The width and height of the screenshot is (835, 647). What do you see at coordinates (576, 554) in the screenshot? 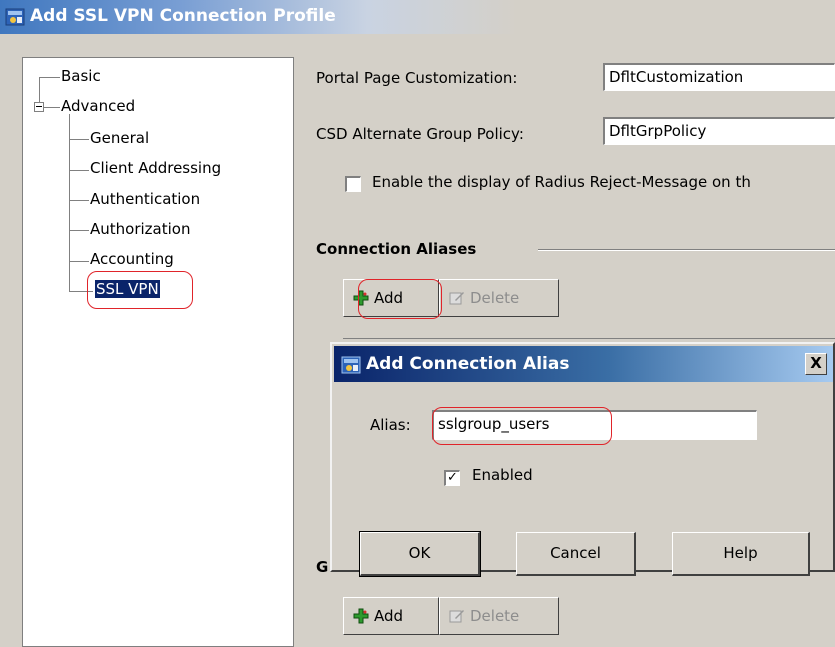
I see `cancel-button: Cancel` at bounding box center [576, 554].